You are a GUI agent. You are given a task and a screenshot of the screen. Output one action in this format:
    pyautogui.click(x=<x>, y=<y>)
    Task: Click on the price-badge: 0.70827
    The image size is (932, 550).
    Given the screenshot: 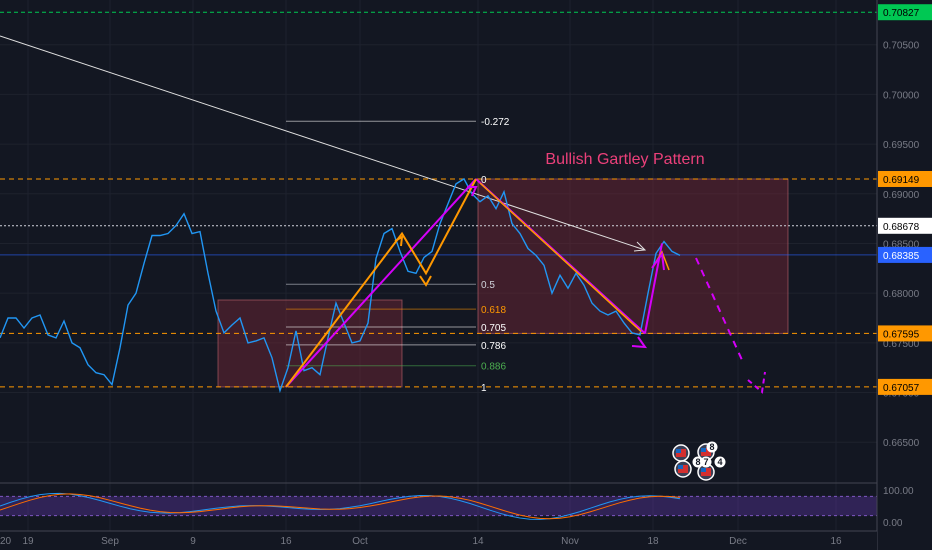 What is the action you would take?
    pyautogui.click(x=905, y=12)
    